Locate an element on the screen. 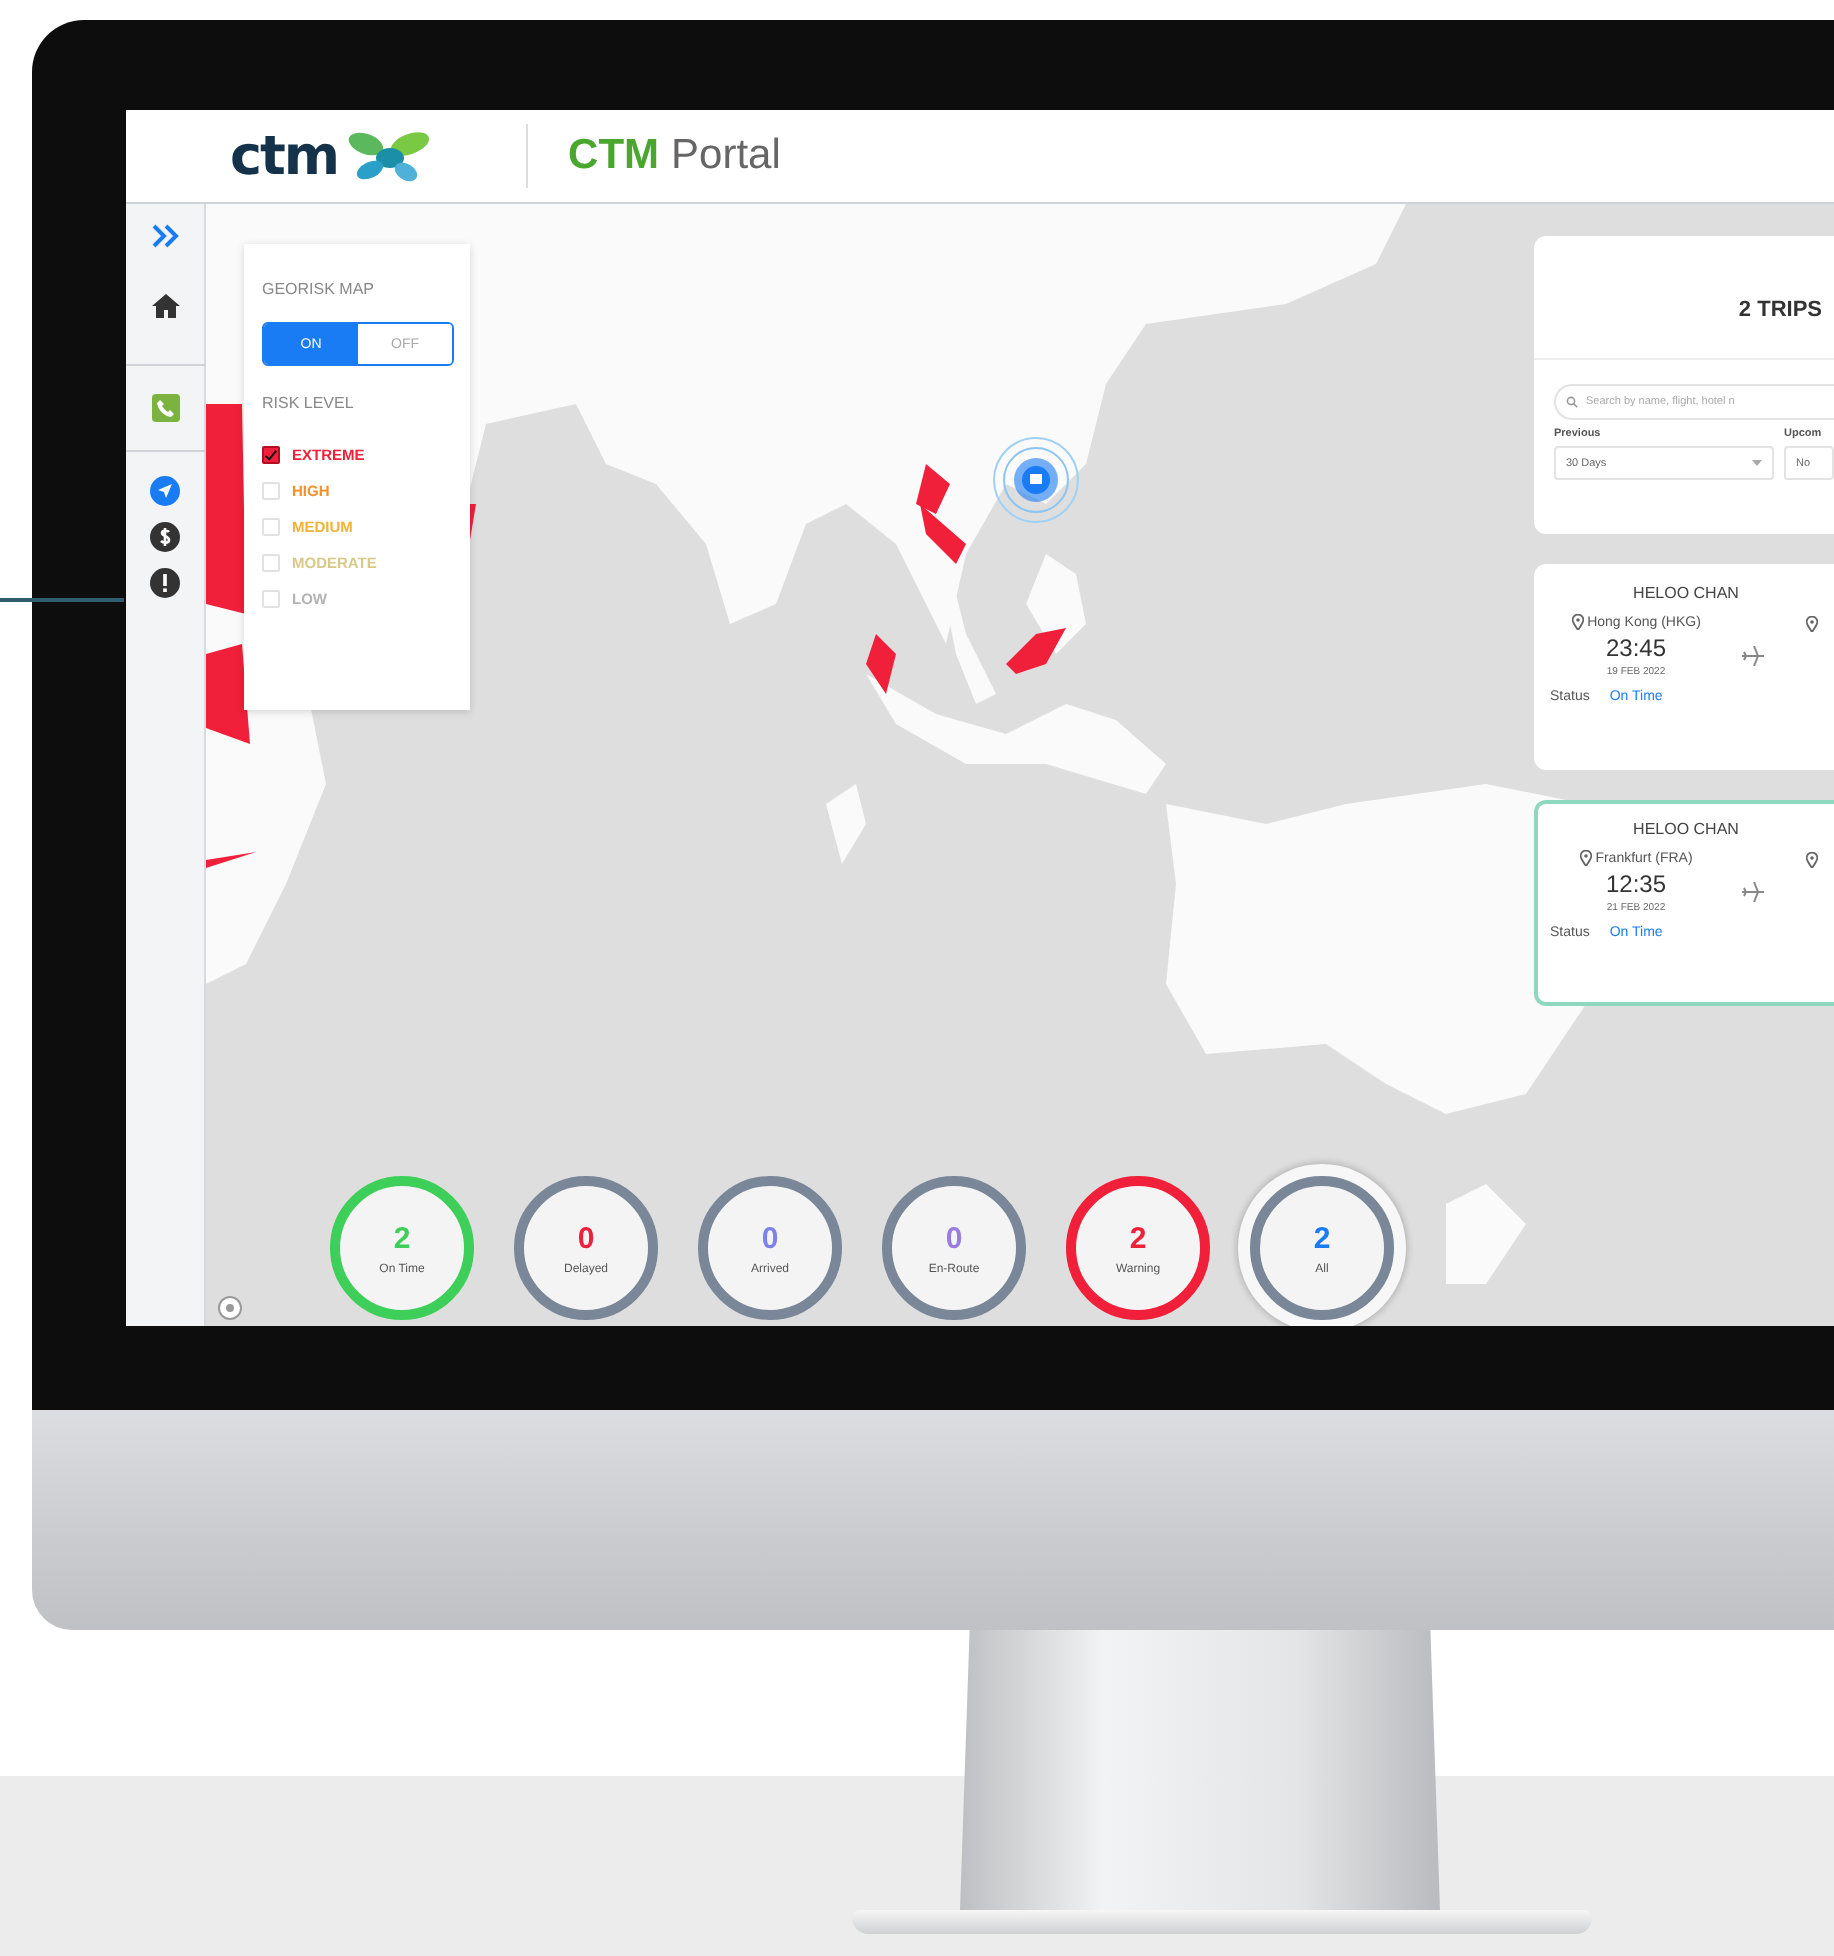  section-label: RISK LEVEL is located at coordinates (309, 403).